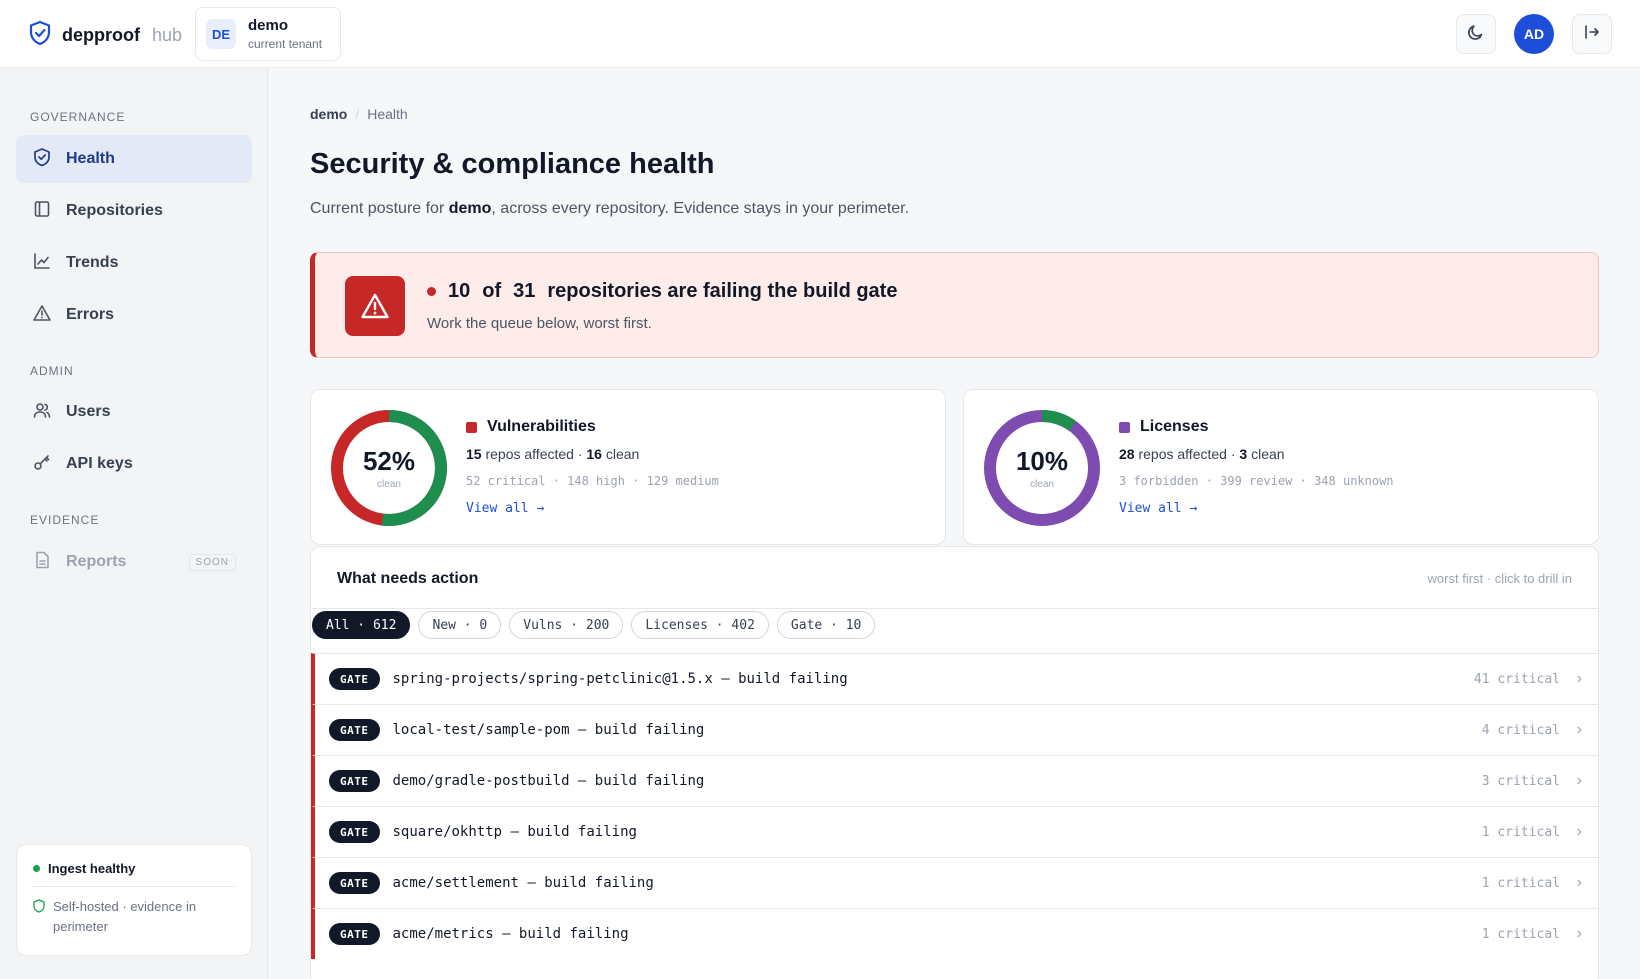  What do you see at coordinates (553, 454) in the screenshot?
I see `card-stats: 15 repos affected · 16 clean` at bounding box center [553, 454].